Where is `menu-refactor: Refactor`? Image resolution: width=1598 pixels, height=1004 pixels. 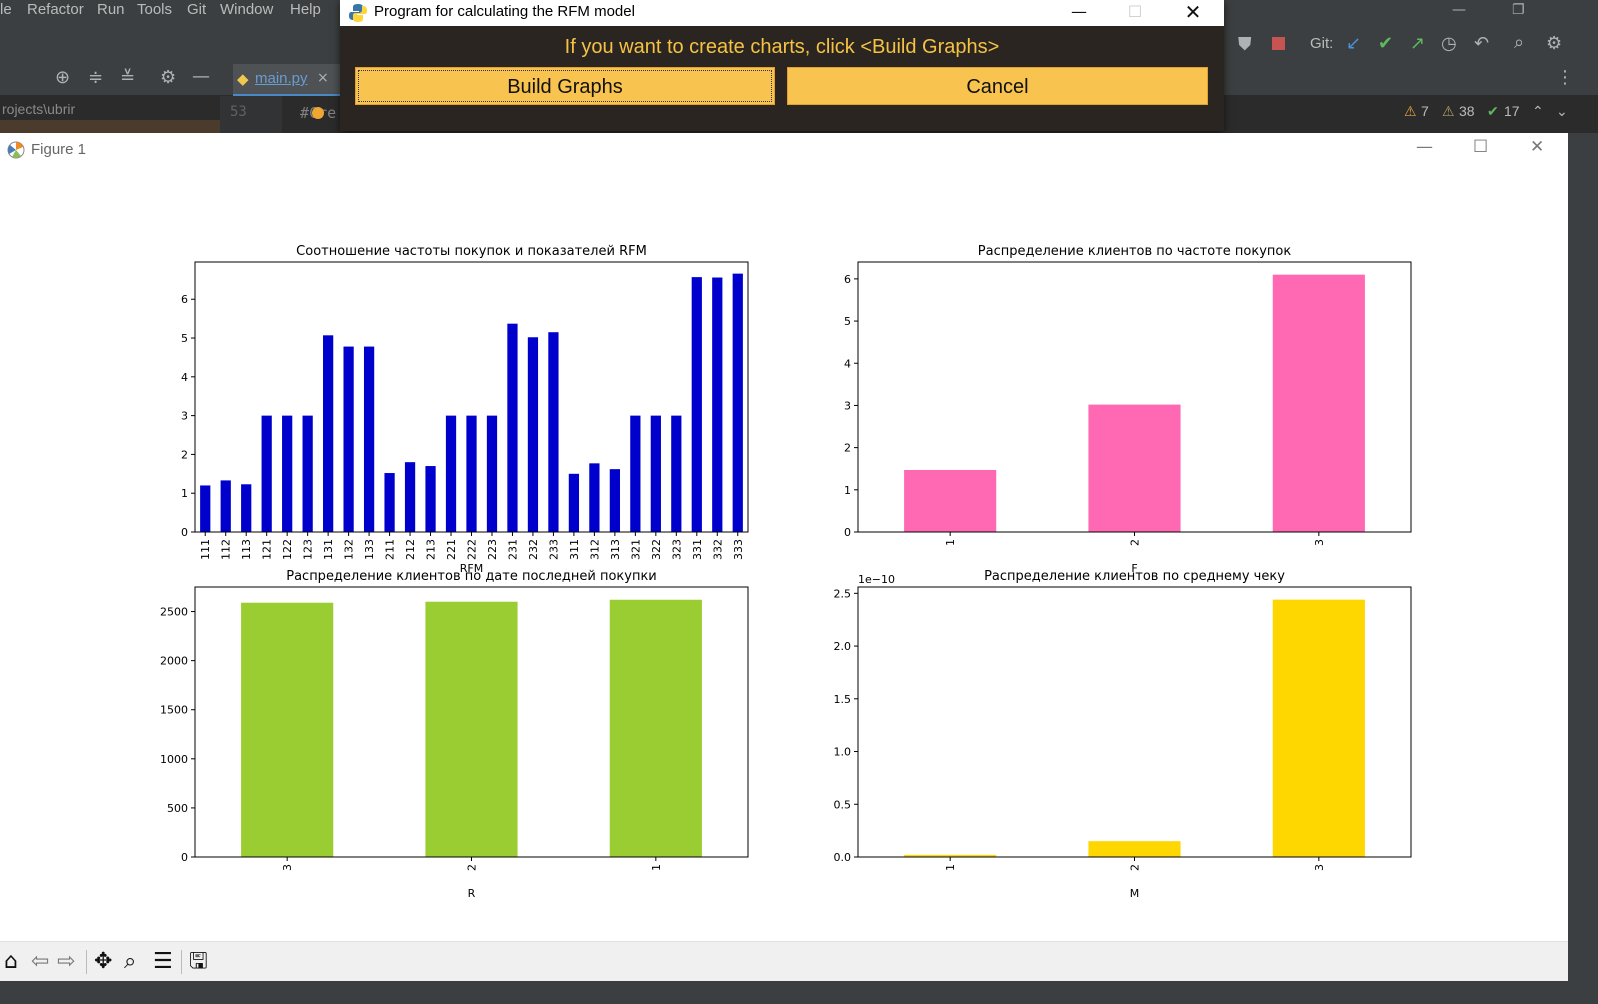 menu-refactor: Refactor is located at coordinates (55, 9).